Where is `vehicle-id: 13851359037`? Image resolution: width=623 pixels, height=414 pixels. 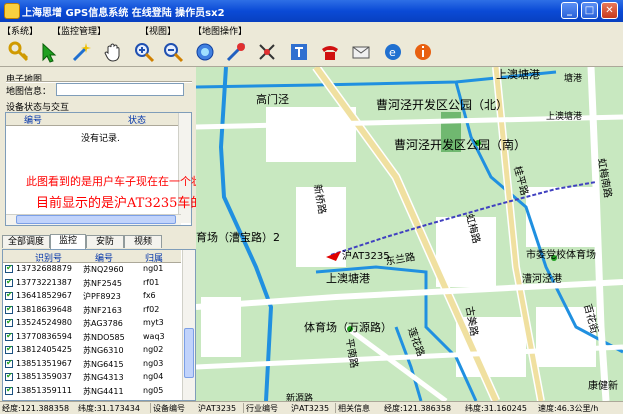 vehicle-id: 13851359037 is located at coordinates (44, 376).